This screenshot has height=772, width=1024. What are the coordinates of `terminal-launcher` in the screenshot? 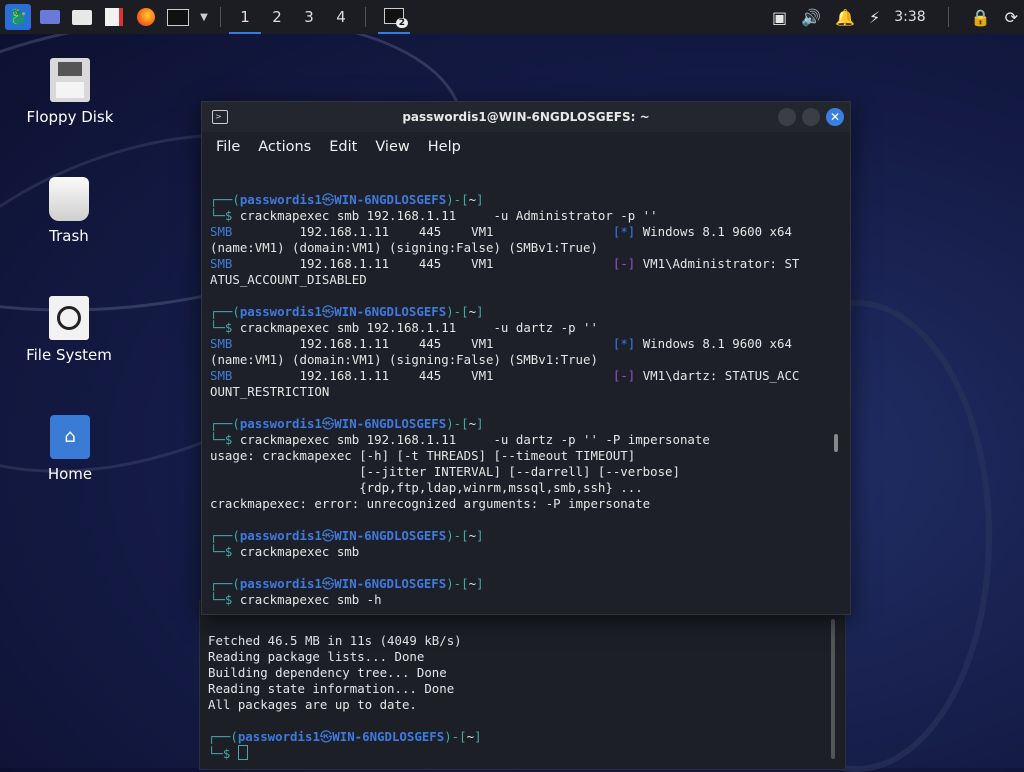 It's located at (178, 17).